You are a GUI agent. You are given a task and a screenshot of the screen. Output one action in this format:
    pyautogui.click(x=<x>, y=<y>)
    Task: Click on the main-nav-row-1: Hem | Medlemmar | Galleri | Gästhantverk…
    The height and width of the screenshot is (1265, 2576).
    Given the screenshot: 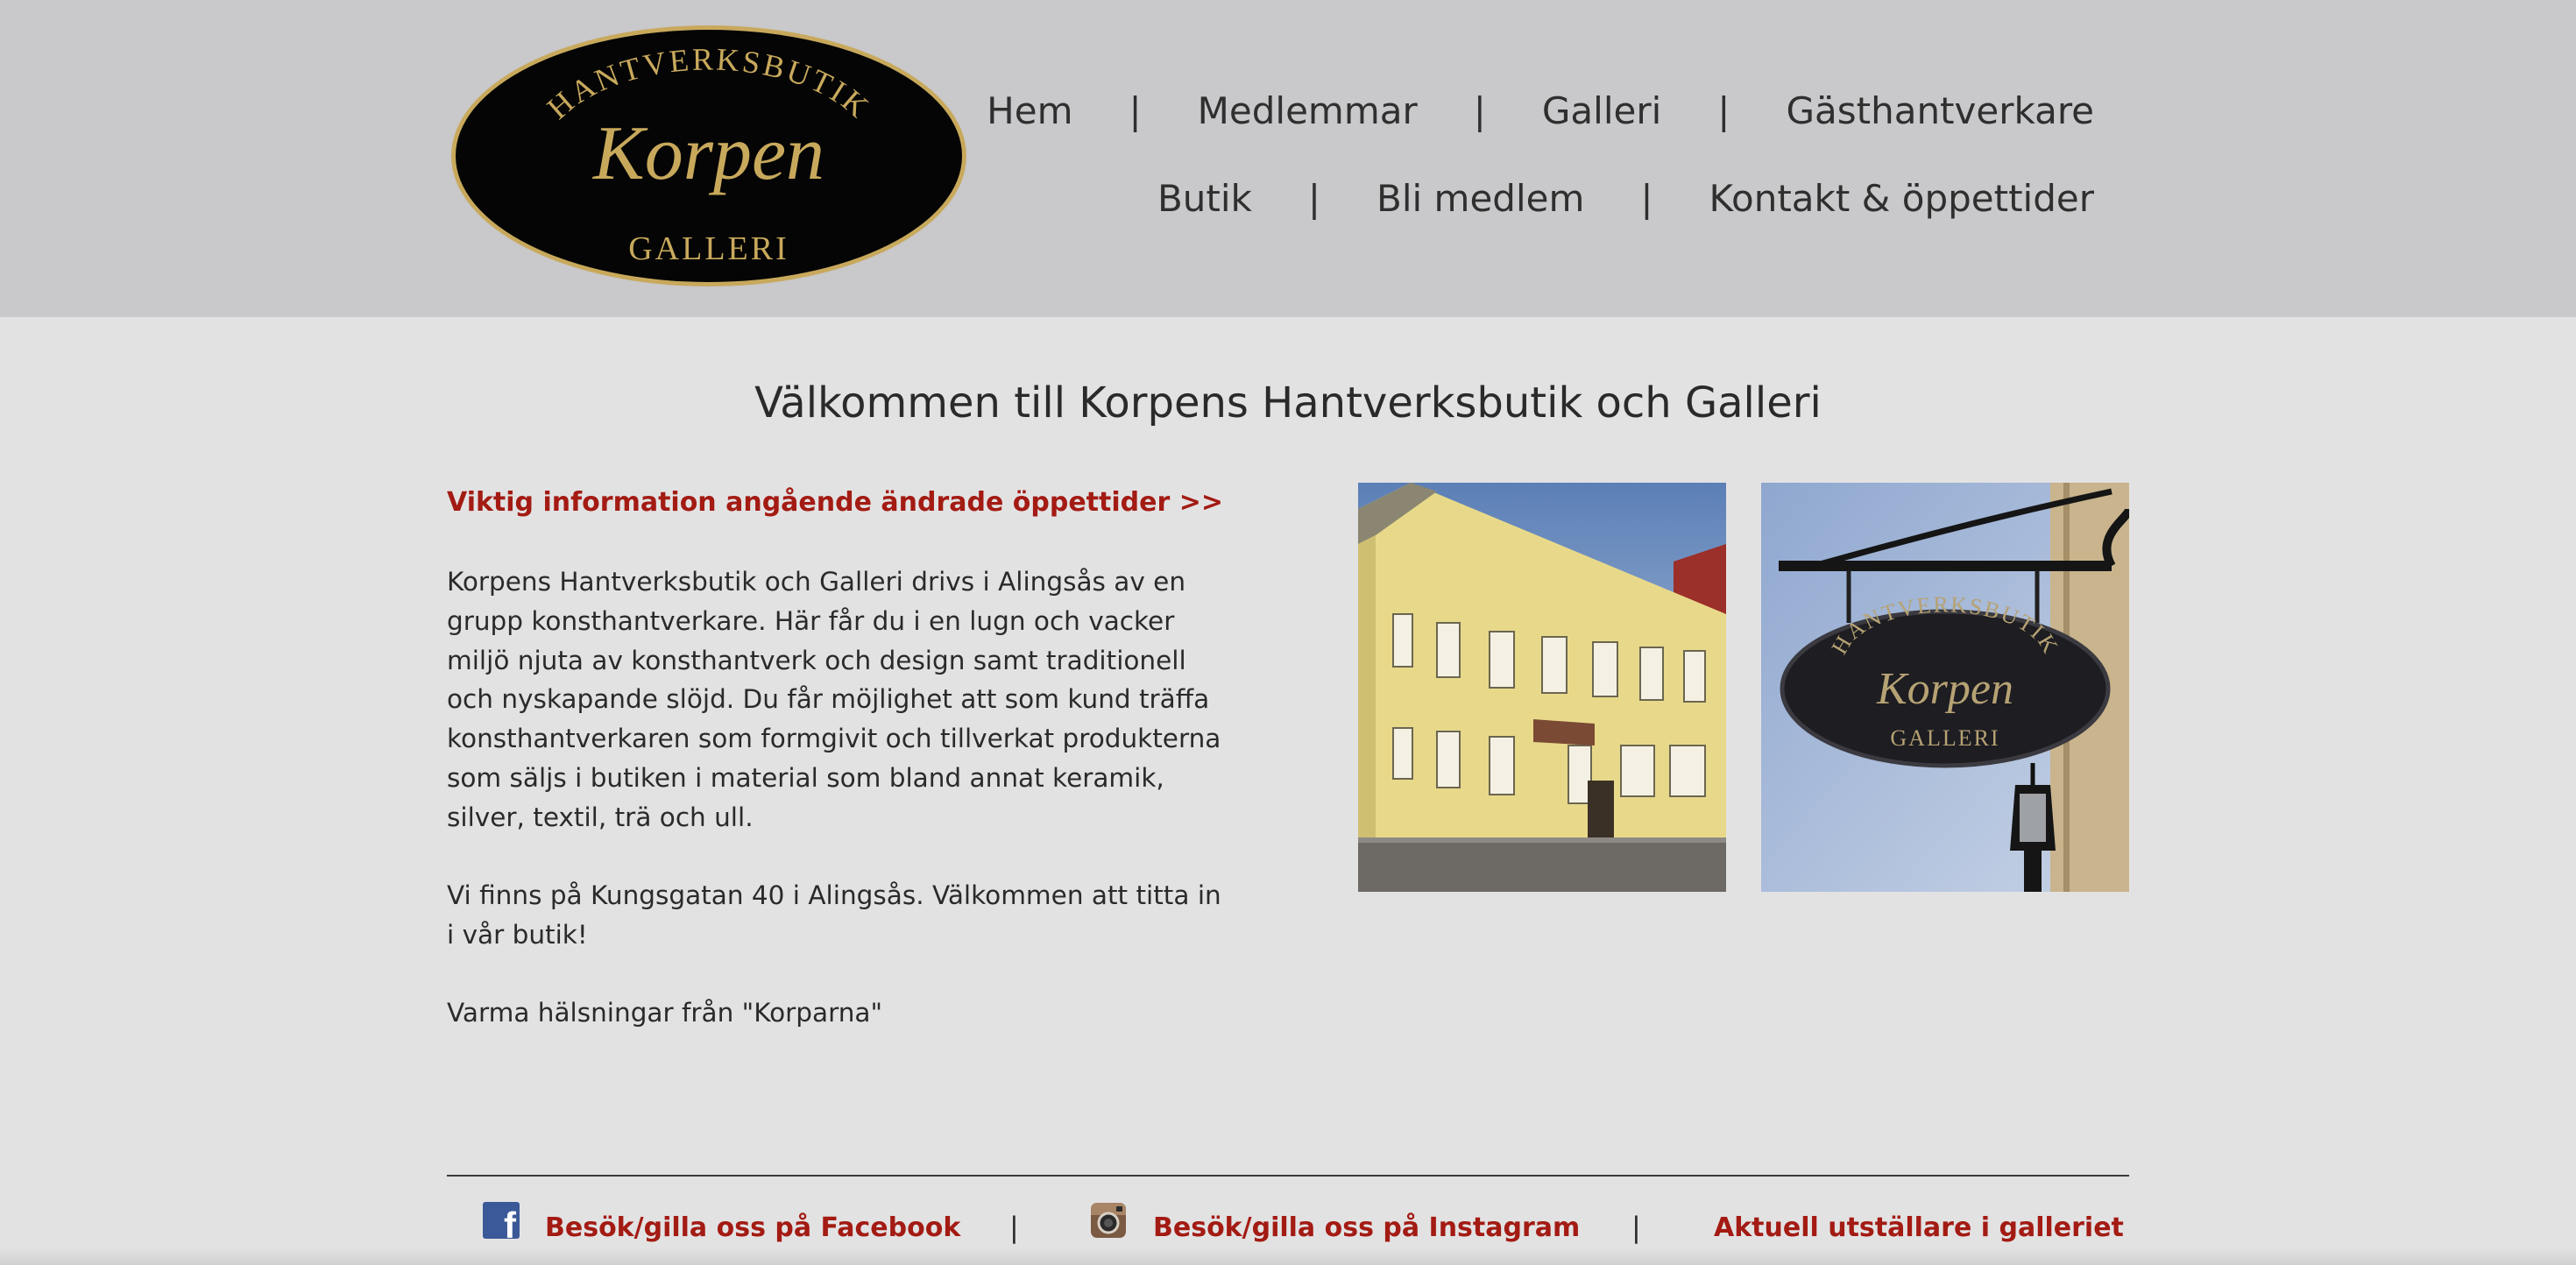 What is the action you would take?
    pyautogui.click(x=1540, y=111)
    